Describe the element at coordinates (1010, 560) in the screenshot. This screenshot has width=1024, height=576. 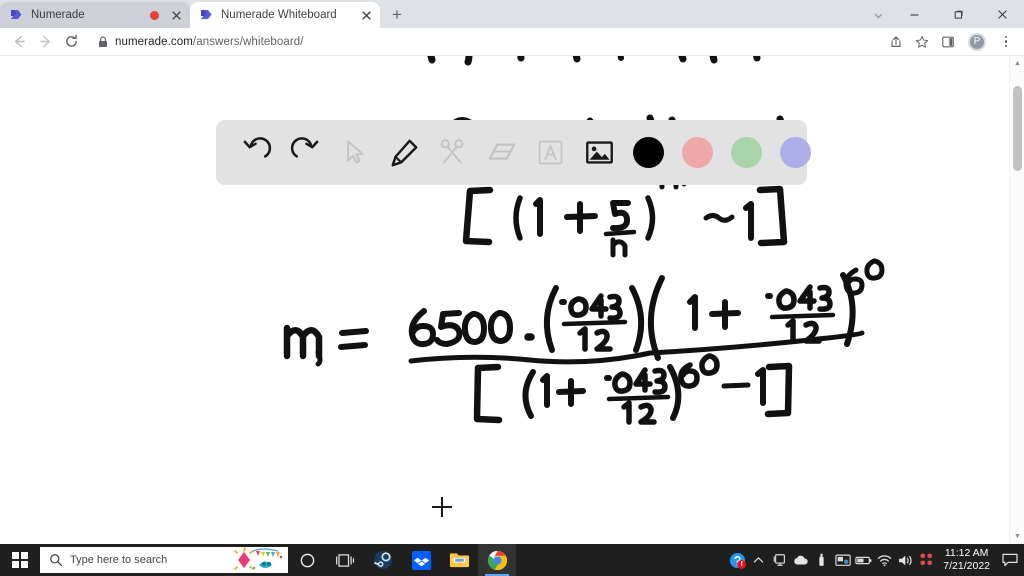
I see `action-center-notification-icon` at that location.